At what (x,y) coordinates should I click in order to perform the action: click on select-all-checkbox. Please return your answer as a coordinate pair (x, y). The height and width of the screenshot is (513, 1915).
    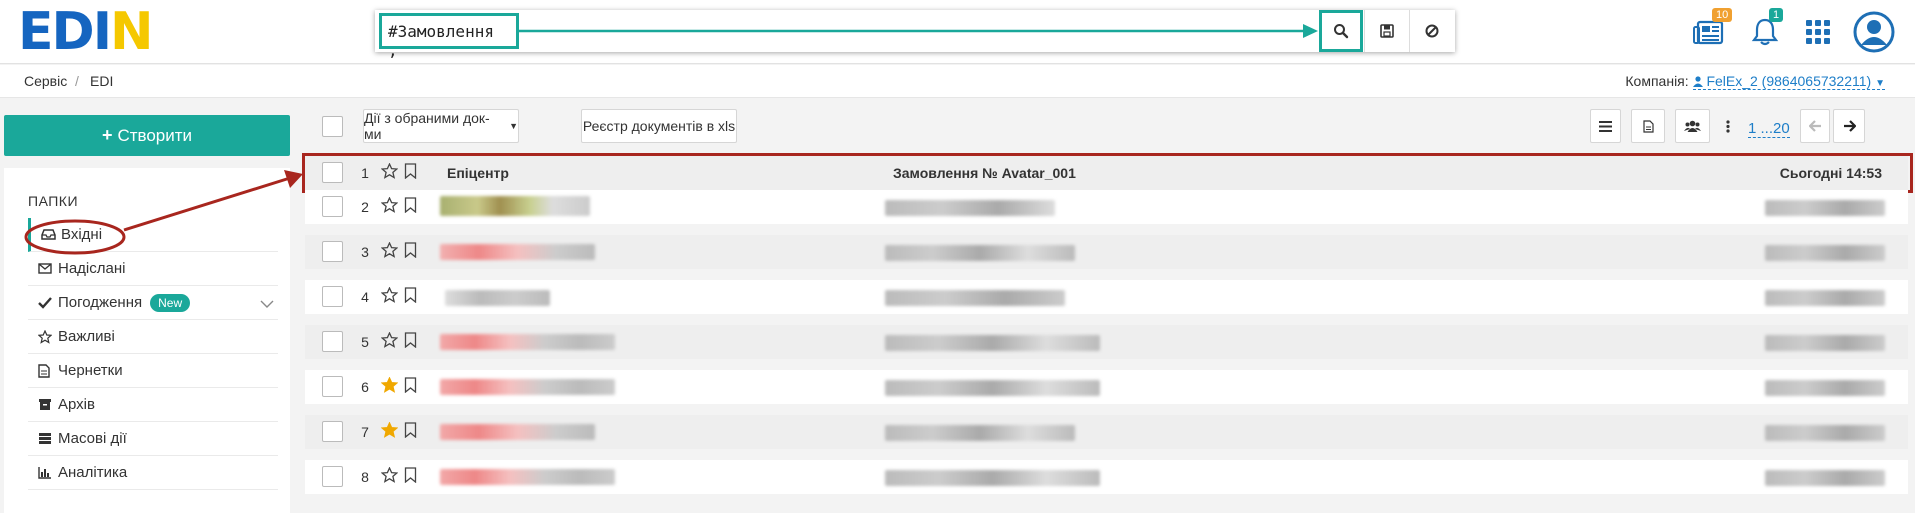
    Looking at the image, I should click on (332, 126).